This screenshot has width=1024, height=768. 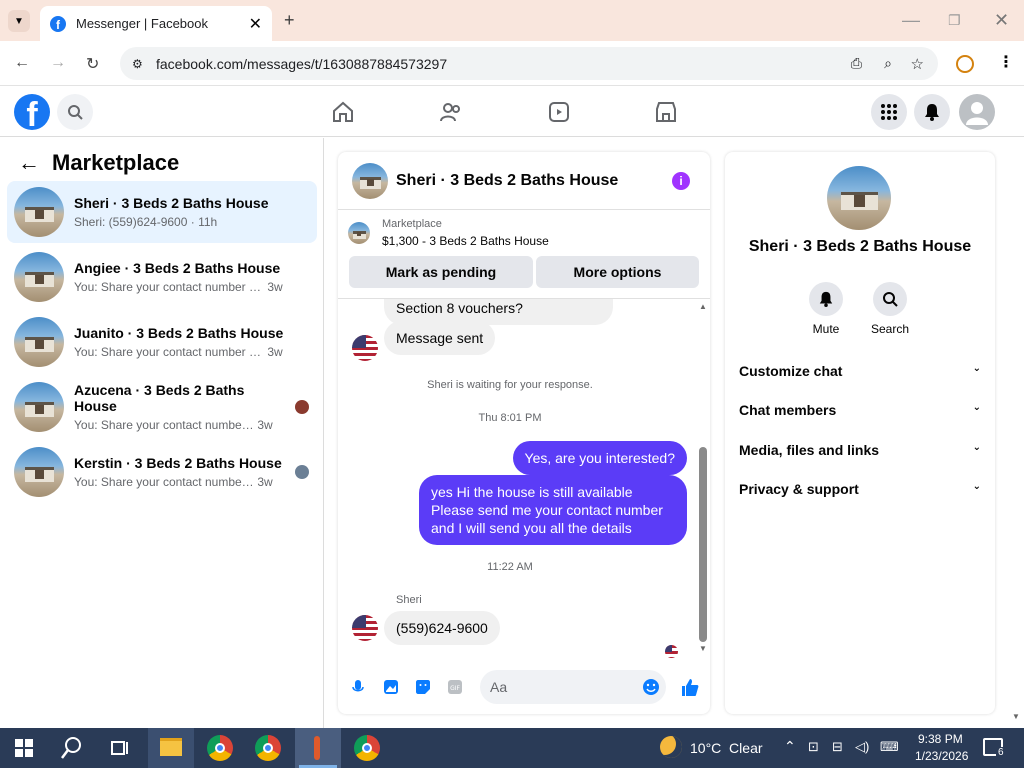 I want to click on photo-icon, so click(x=391, y=687).